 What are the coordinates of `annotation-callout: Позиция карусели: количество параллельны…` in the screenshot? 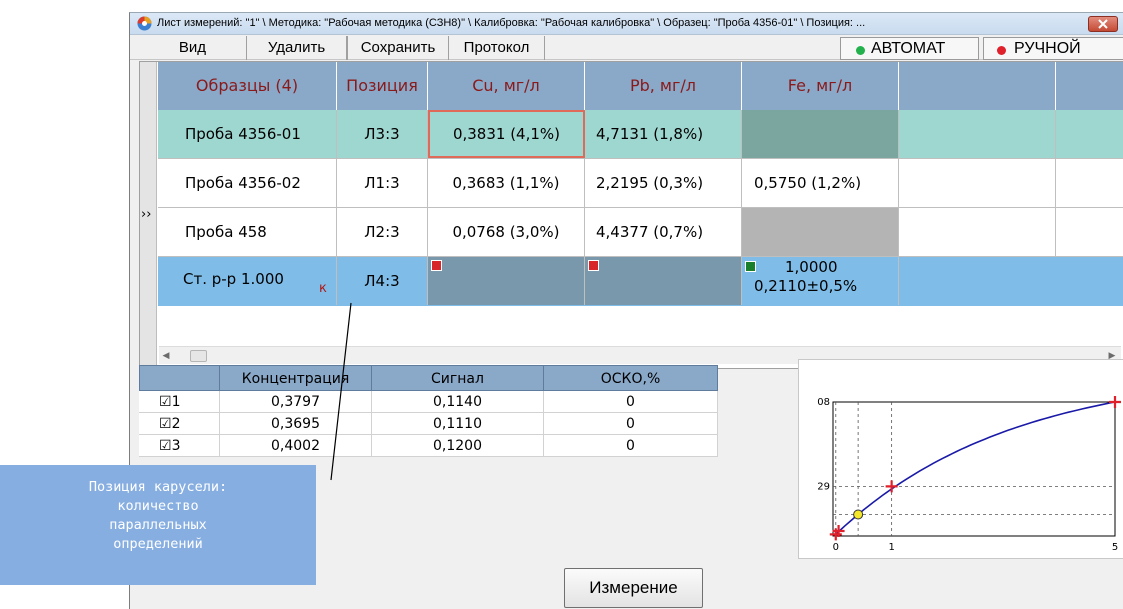 It's located at (158, 525).